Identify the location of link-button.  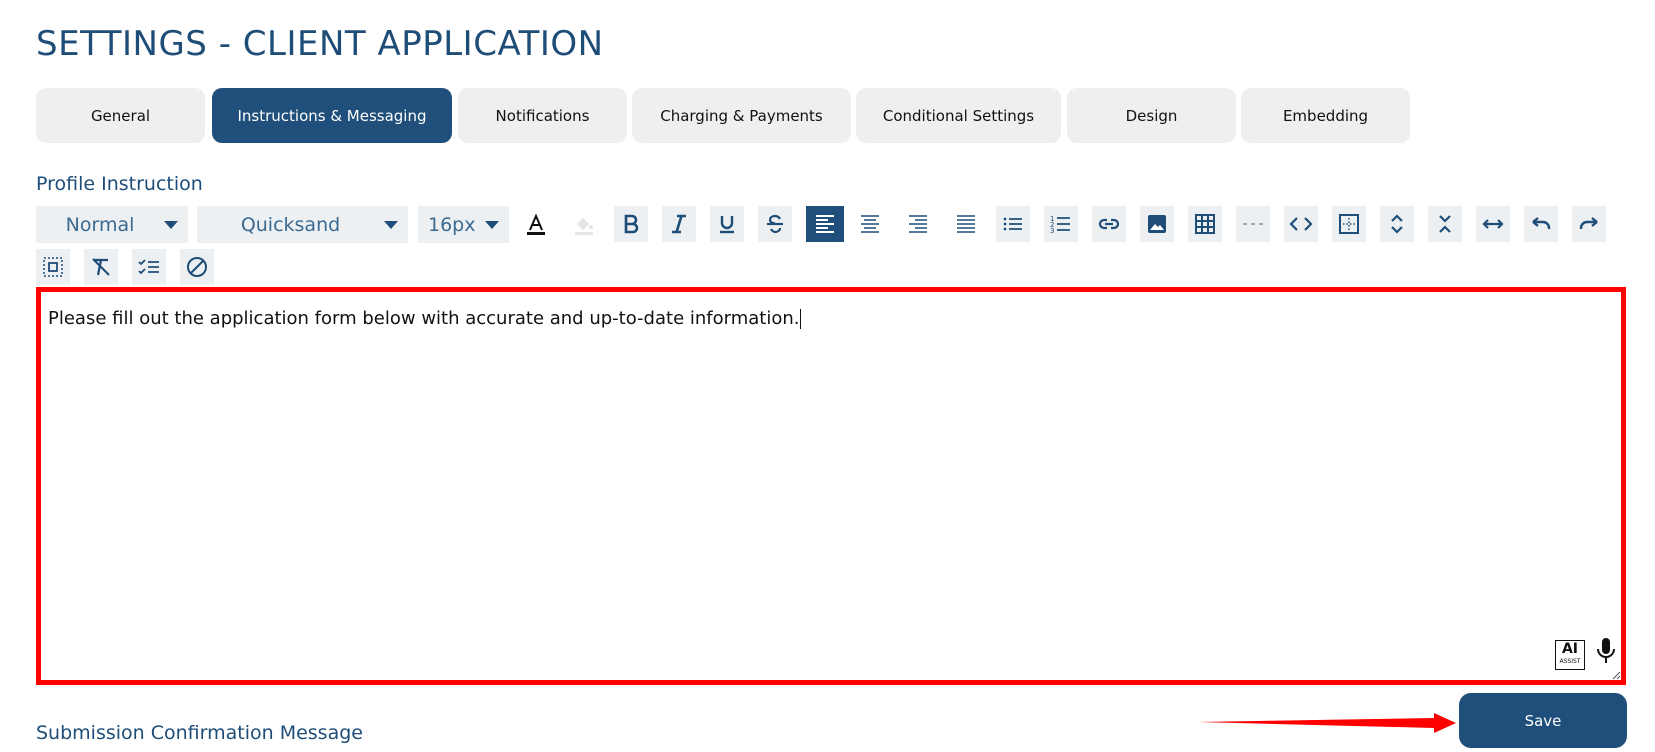
(1109, 224).